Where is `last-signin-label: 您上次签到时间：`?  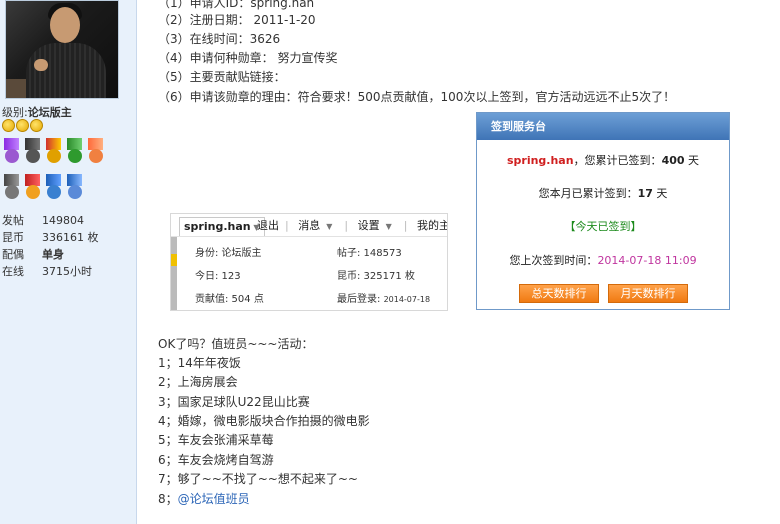
last-signin-label: 您上次签到时间： is located at coordinates (553, 260).